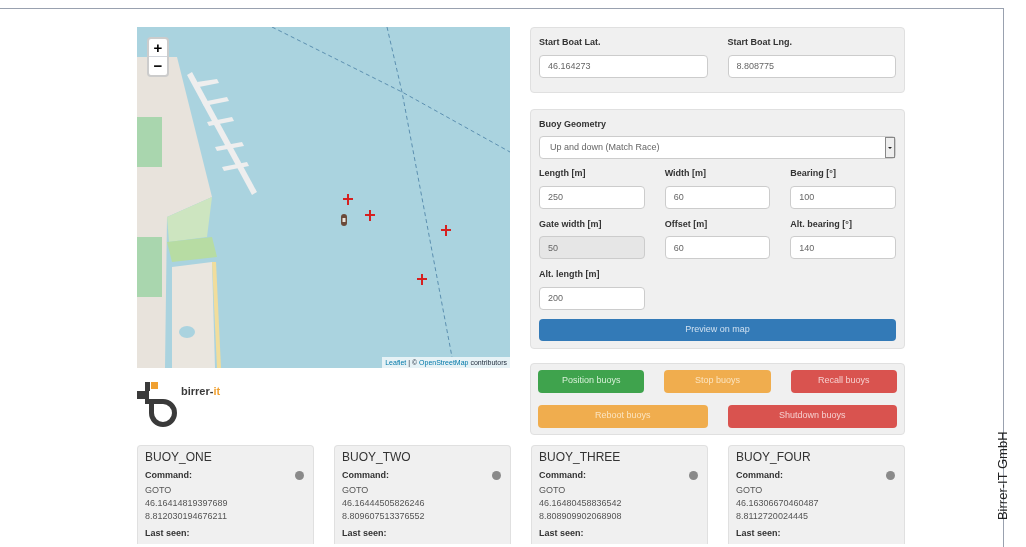 The height and width of the screenshot is (547, 1026). Describe the element at coordinates (821, 224) in the screenshot. I see `field-label: Alt. bearing [°]` at that location.